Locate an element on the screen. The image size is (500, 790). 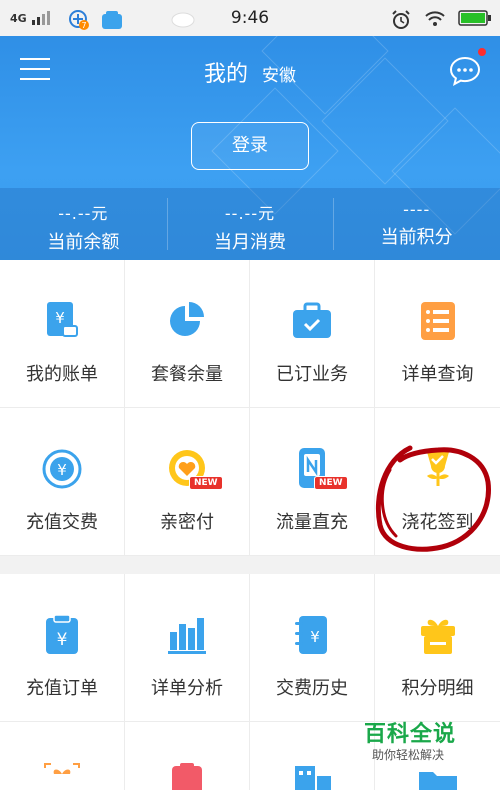
grid-item-my-bill: ¥ 我的账单 is located at coordinates (62, 334).